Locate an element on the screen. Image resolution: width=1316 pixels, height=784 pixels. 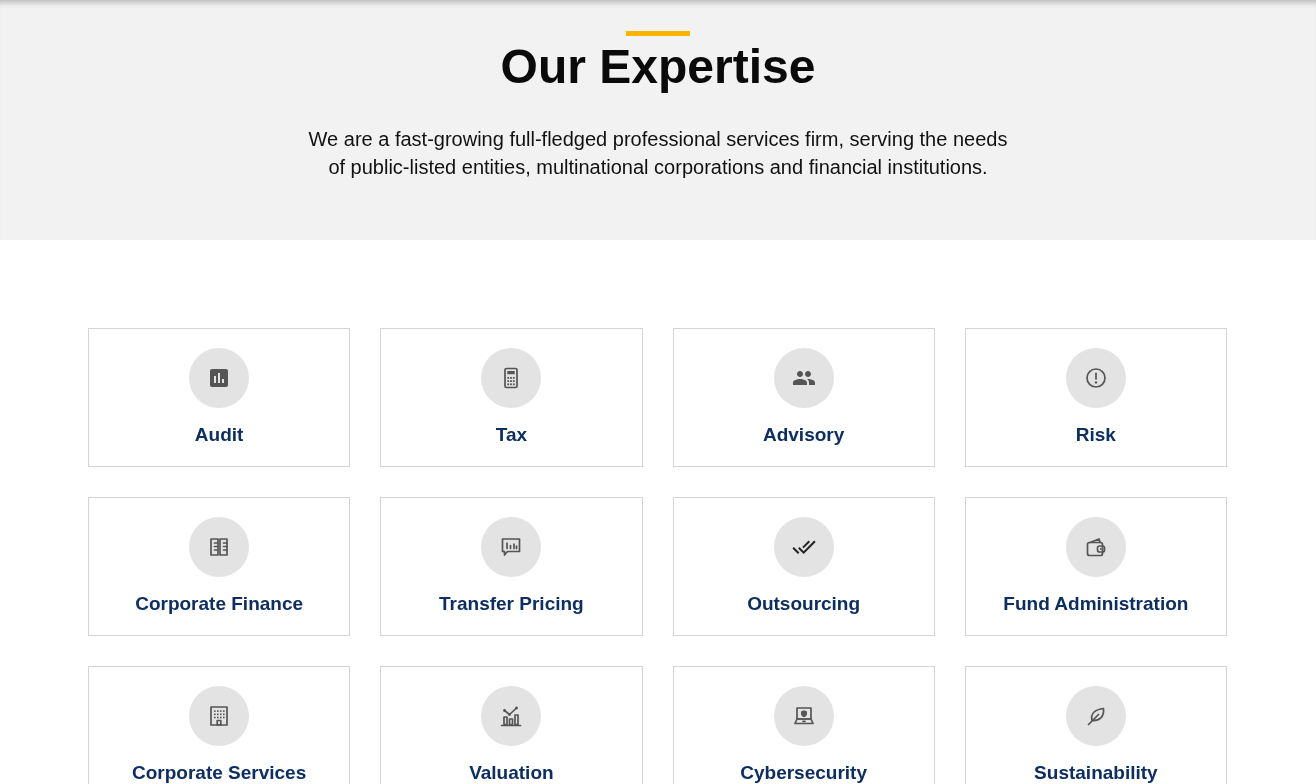
service-card: Valuation is located at coordinates (511, 725).